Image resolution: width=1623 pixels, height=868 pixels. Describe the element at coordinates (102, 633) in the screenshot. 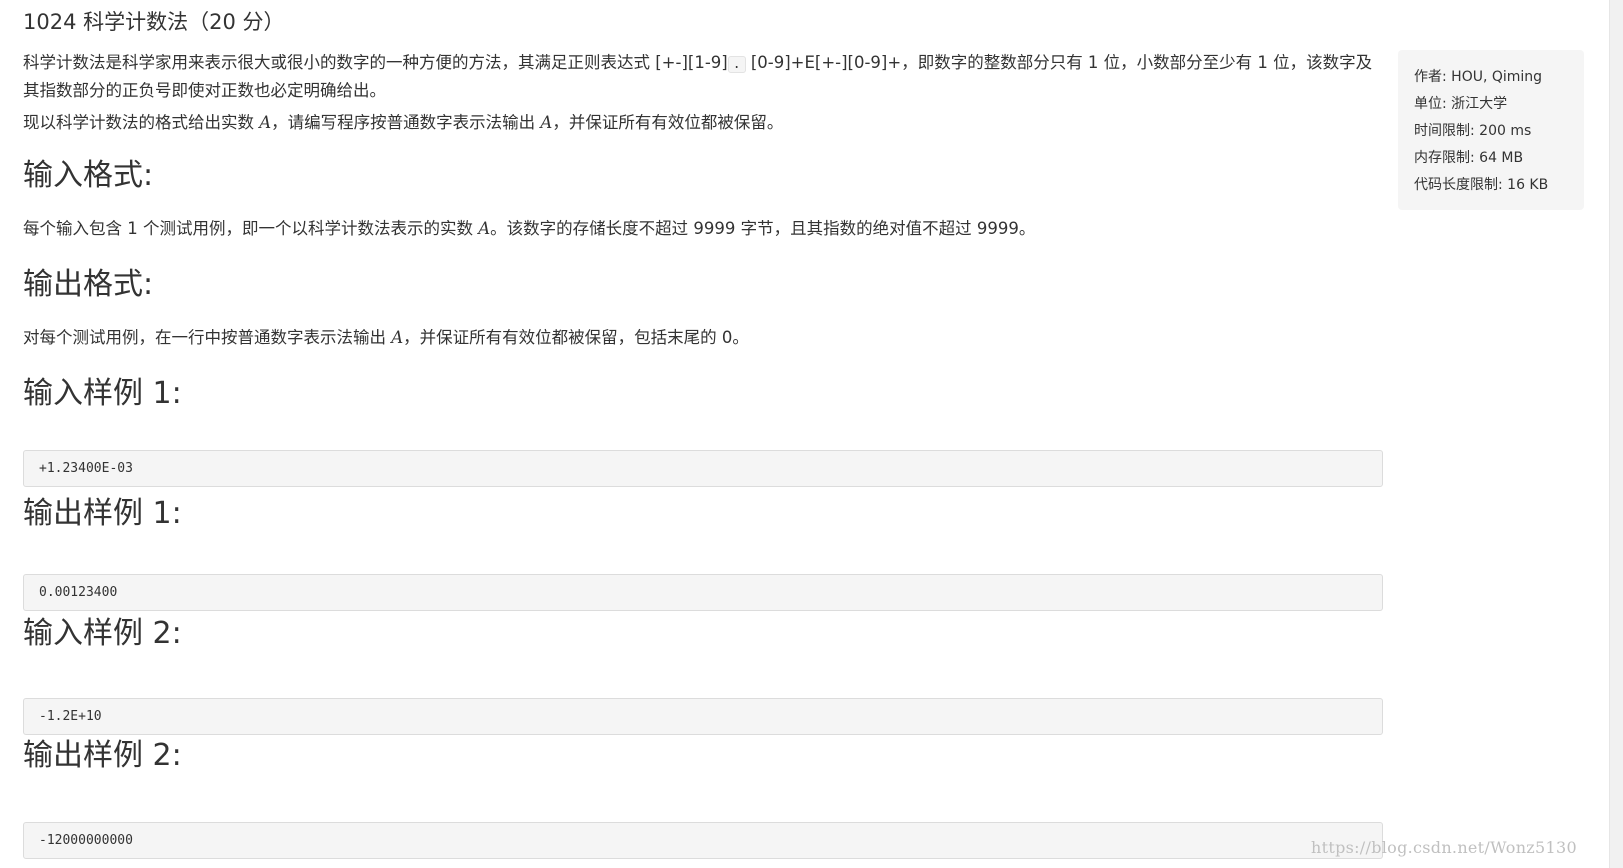

I see `sample-input-2-heading: 输入样例 2:` at that location.